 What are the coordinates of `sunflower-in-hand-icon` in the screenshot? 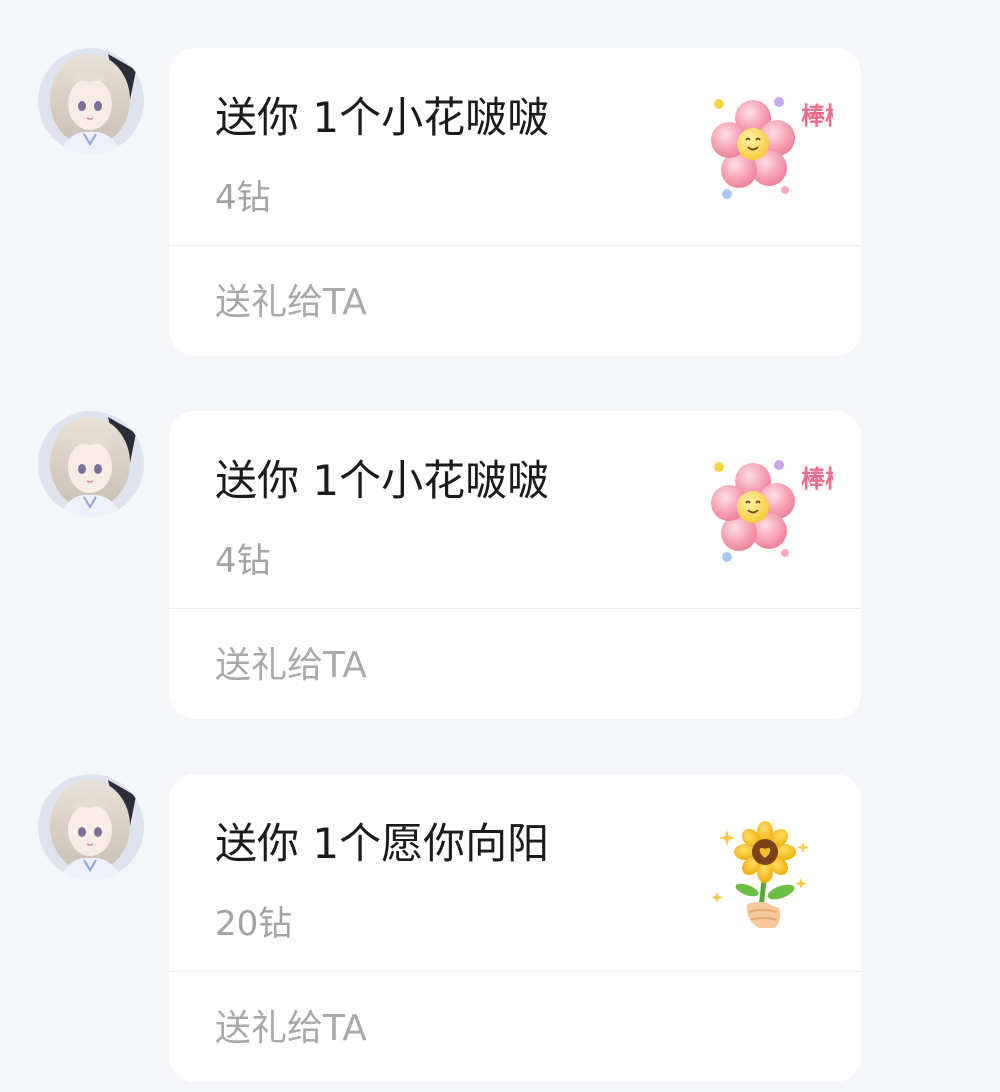 It's located at (769, 876).